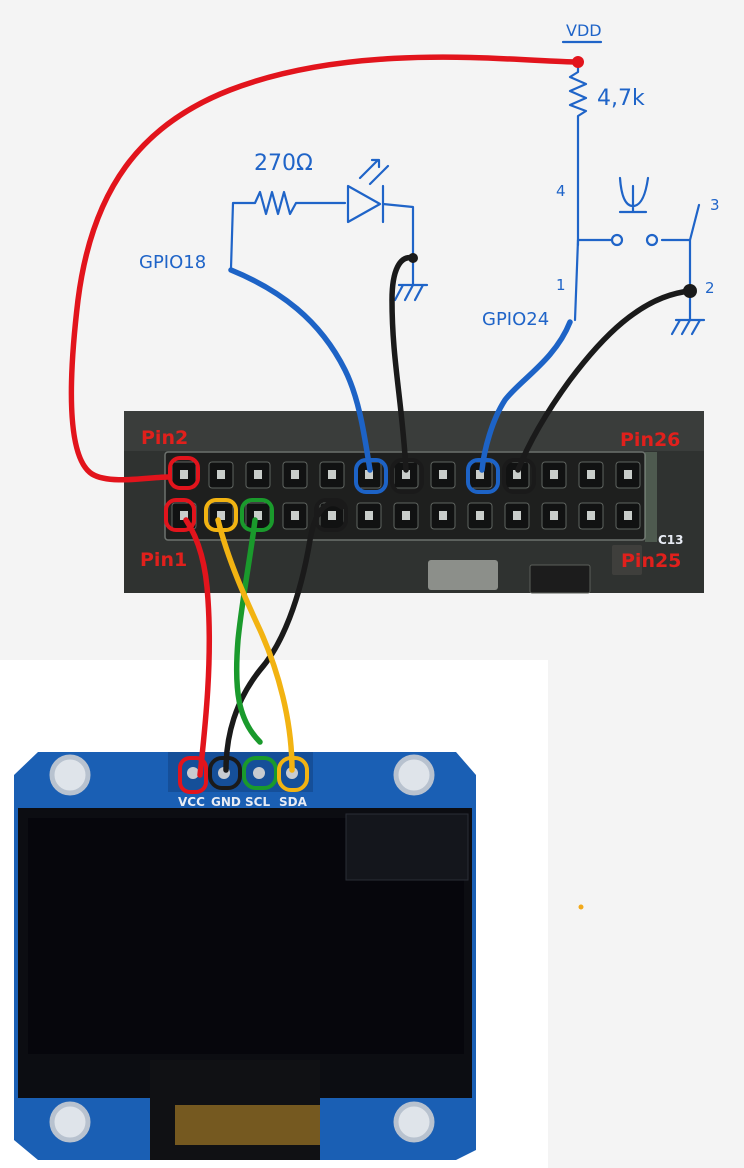 Image resolution: width=744 pixels, height=1168 pixels. What do you see at coordinates (172, 262) in the screenshot?
I see `gpio18-label: GPIO18` at bounding box center [172, 262].